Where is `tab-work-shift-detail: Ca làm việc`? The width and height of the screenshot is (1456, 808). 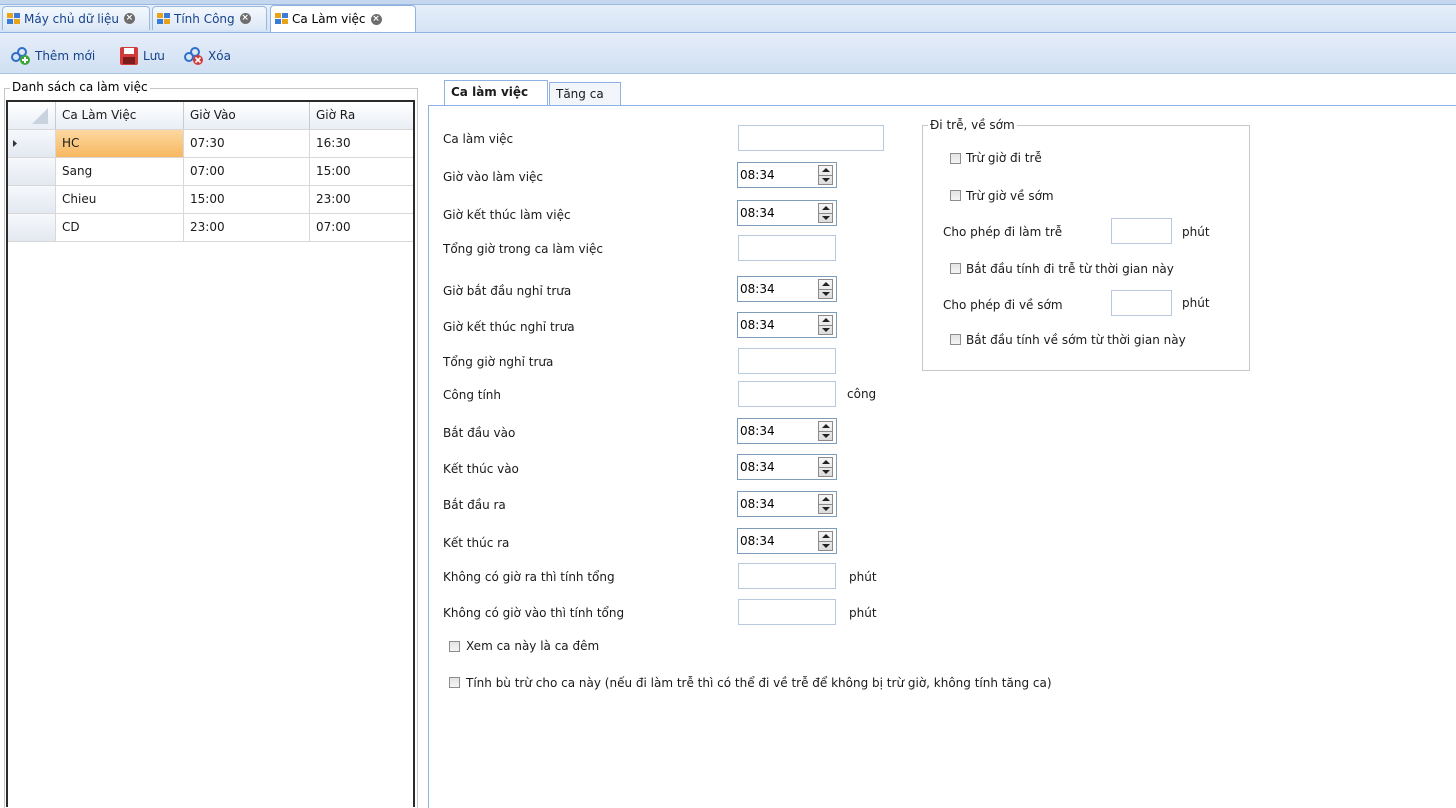 tab-work-shift-detail: Ca làm việc is located at coordinates (496, 93).